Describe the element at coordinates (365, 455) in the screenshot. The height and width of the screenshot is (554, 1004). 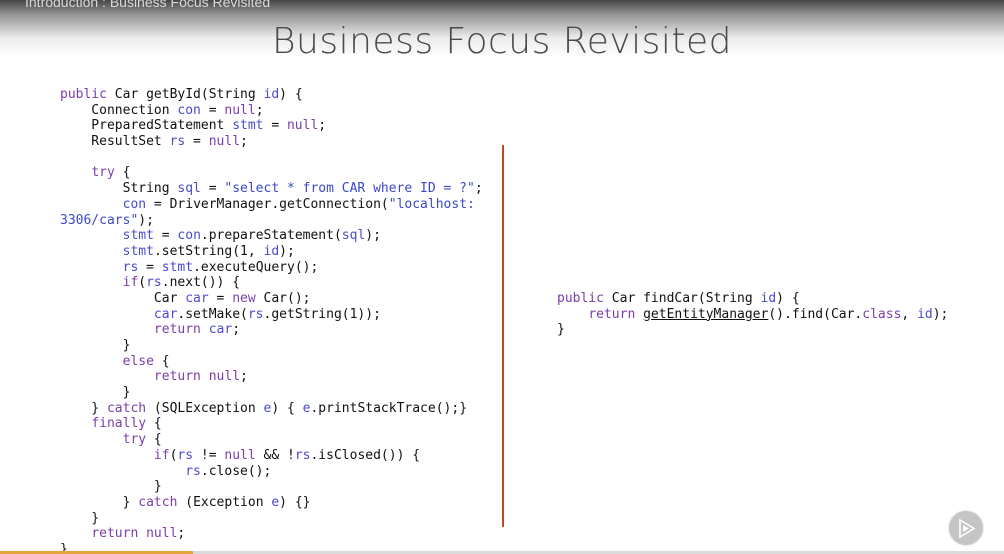
I see `code-token: .isClosed()) {` at that location.